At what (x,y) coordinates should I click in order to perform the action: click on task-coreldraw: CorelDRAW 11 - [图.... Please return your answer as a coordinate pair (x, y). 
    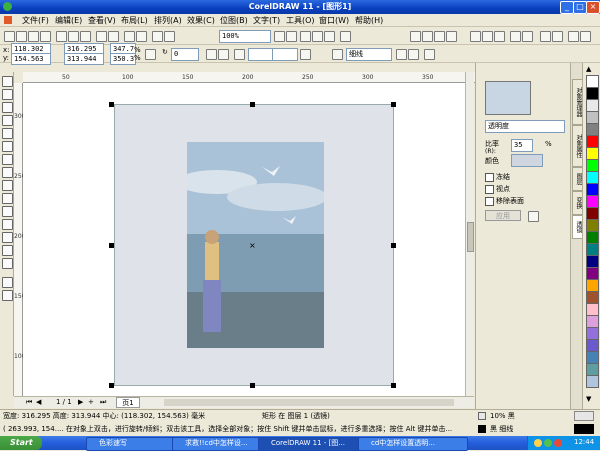
    Looking at the image, I should click on (314, 444).